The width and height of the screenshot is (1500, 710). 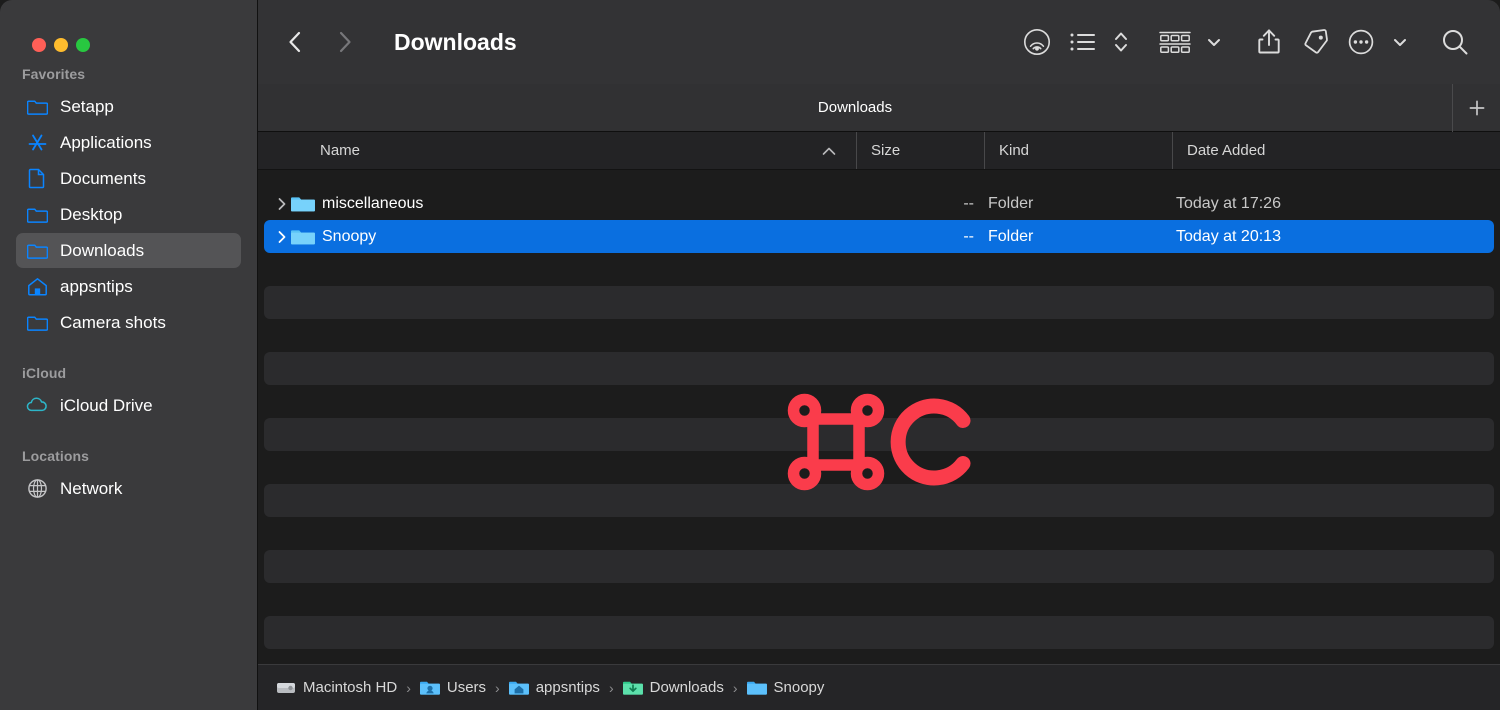 I want to click on column-headers: Name Size Kind Date Added, so click(x=879, y=151).